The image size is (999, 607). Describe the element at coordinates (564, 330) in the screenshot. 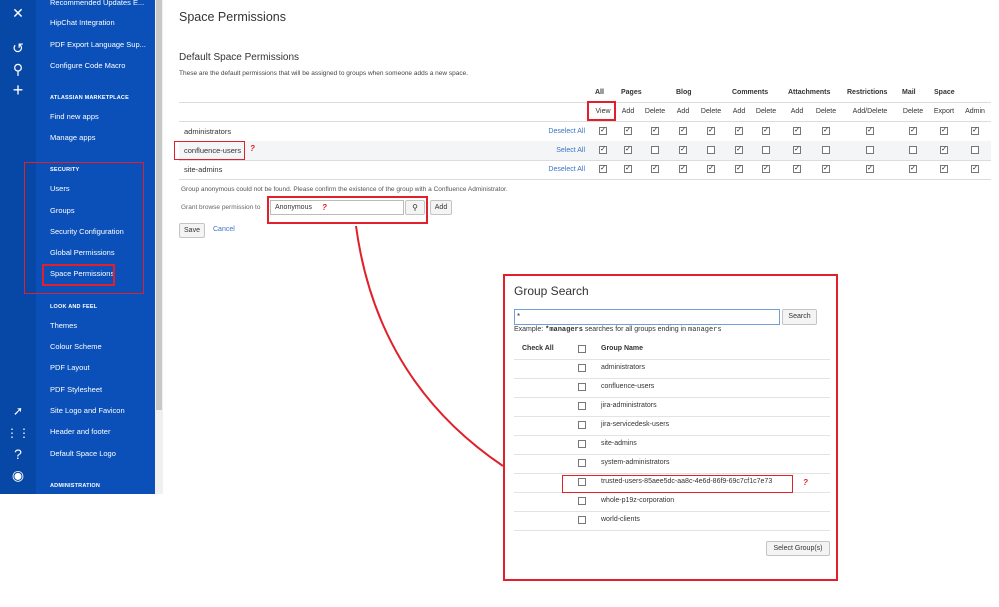

I see `example-code: *managers` at that location.